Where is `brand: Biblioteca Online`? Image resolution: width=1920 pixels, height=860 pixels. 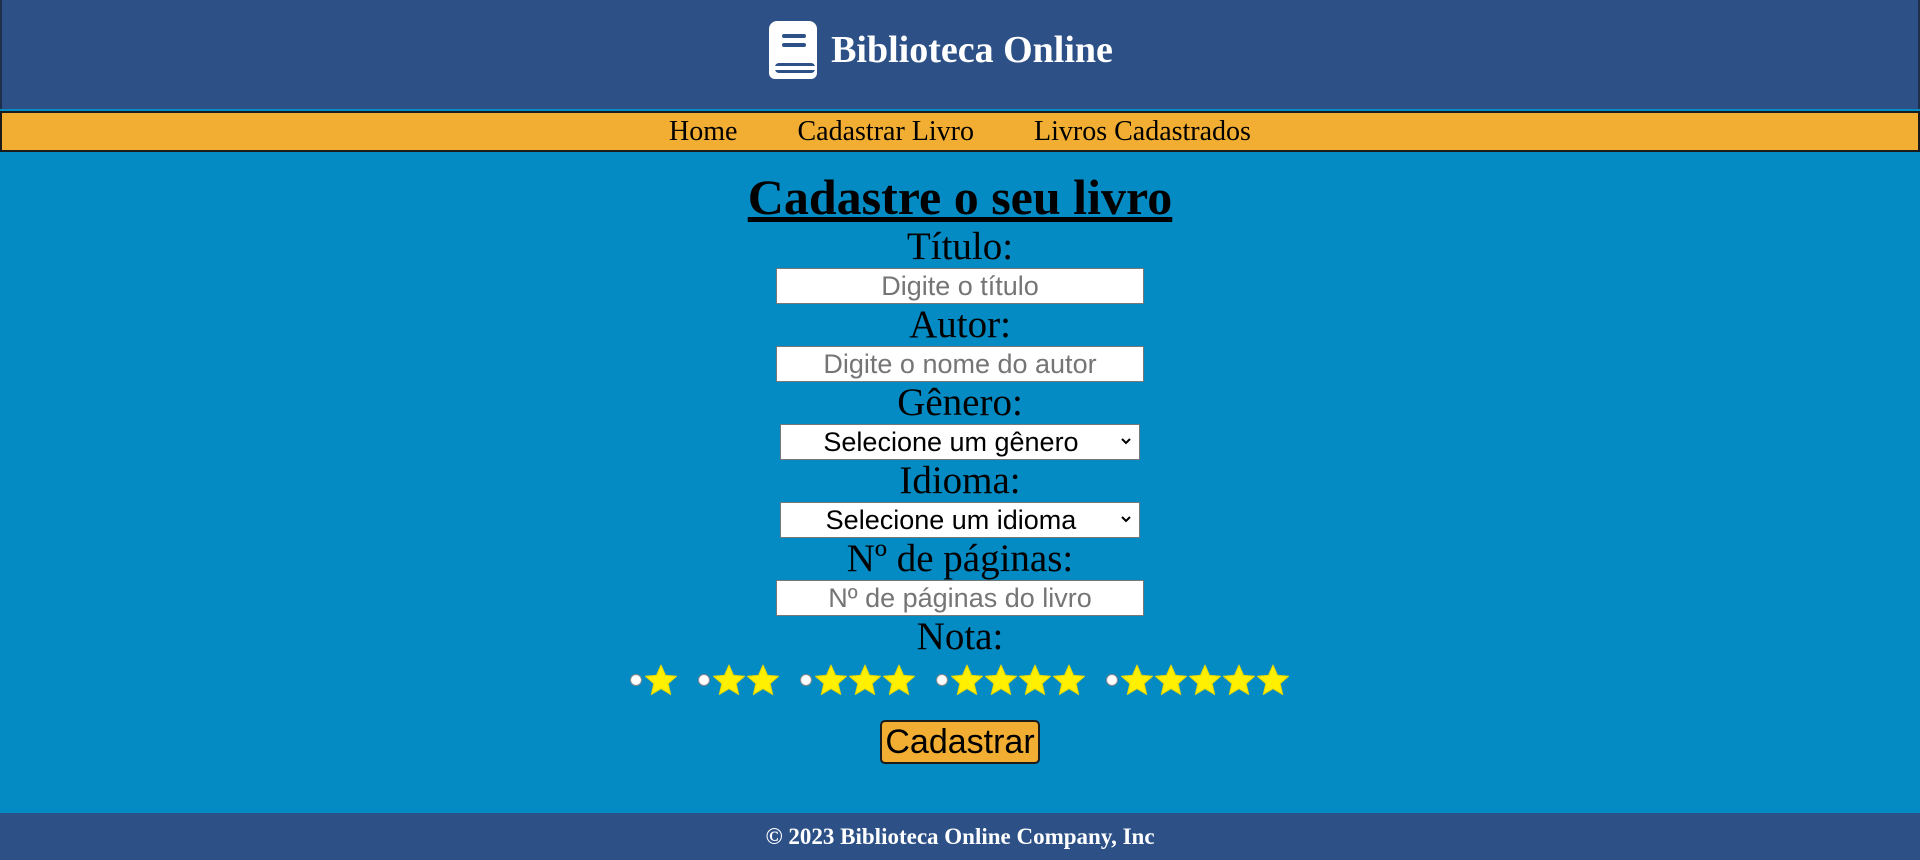 brand: Biblioteca Online is located at coordinates (940, 50).